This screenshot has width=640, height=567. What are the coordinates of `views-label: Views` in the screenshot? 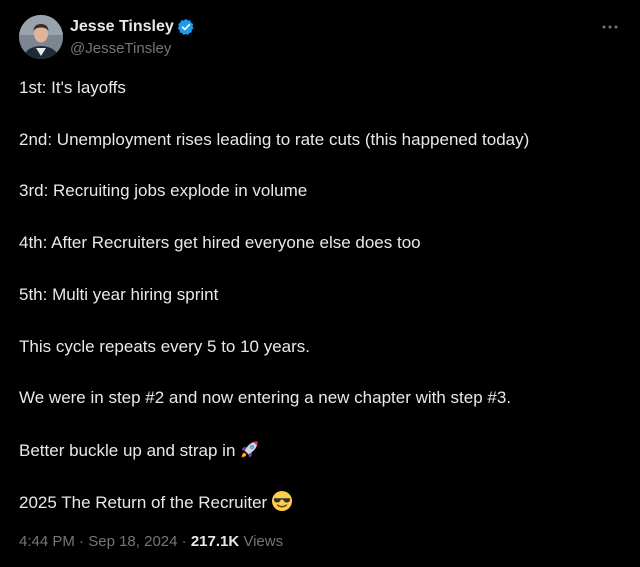 It's located at (263, 541).